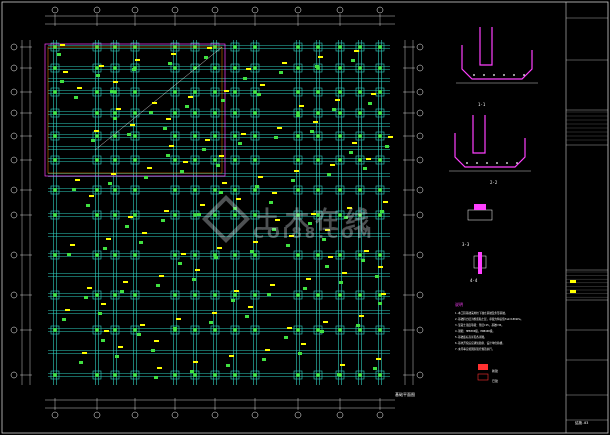 This screenshot has width=610, height=435. I want to click on section-1-wall, so click(486, 46).